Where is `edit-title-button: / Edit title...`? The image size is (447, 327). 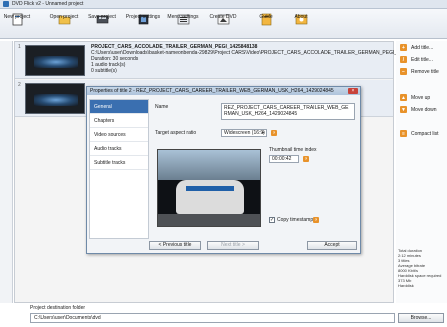 edit-title-button: / Edit title... is located at coordinates (416, 59).